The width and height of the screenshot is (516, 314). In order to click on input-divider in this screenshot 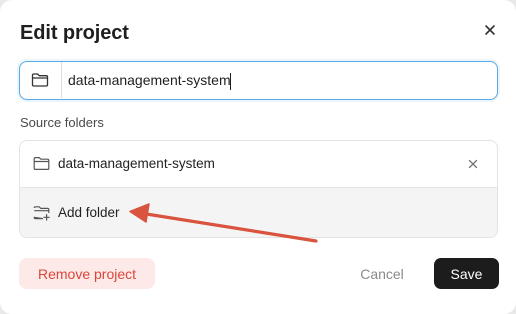, I will do `click(61, 80)`.